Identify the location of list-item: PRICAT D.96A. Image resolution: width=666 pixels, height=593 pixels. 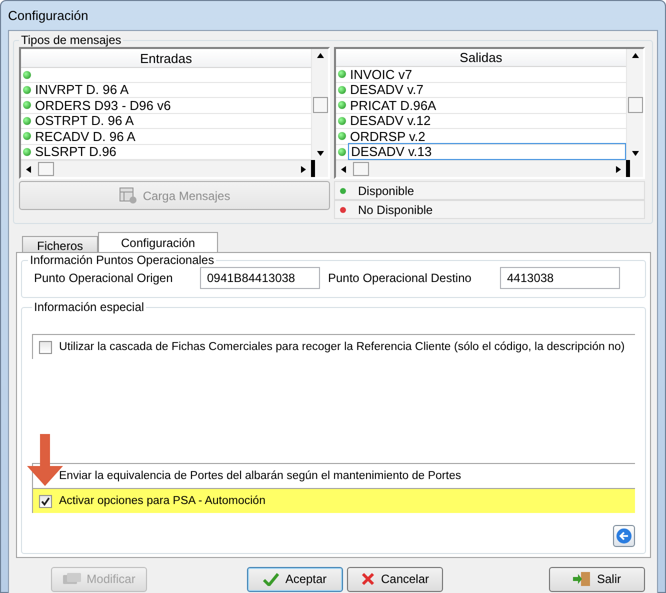
(393, 105).